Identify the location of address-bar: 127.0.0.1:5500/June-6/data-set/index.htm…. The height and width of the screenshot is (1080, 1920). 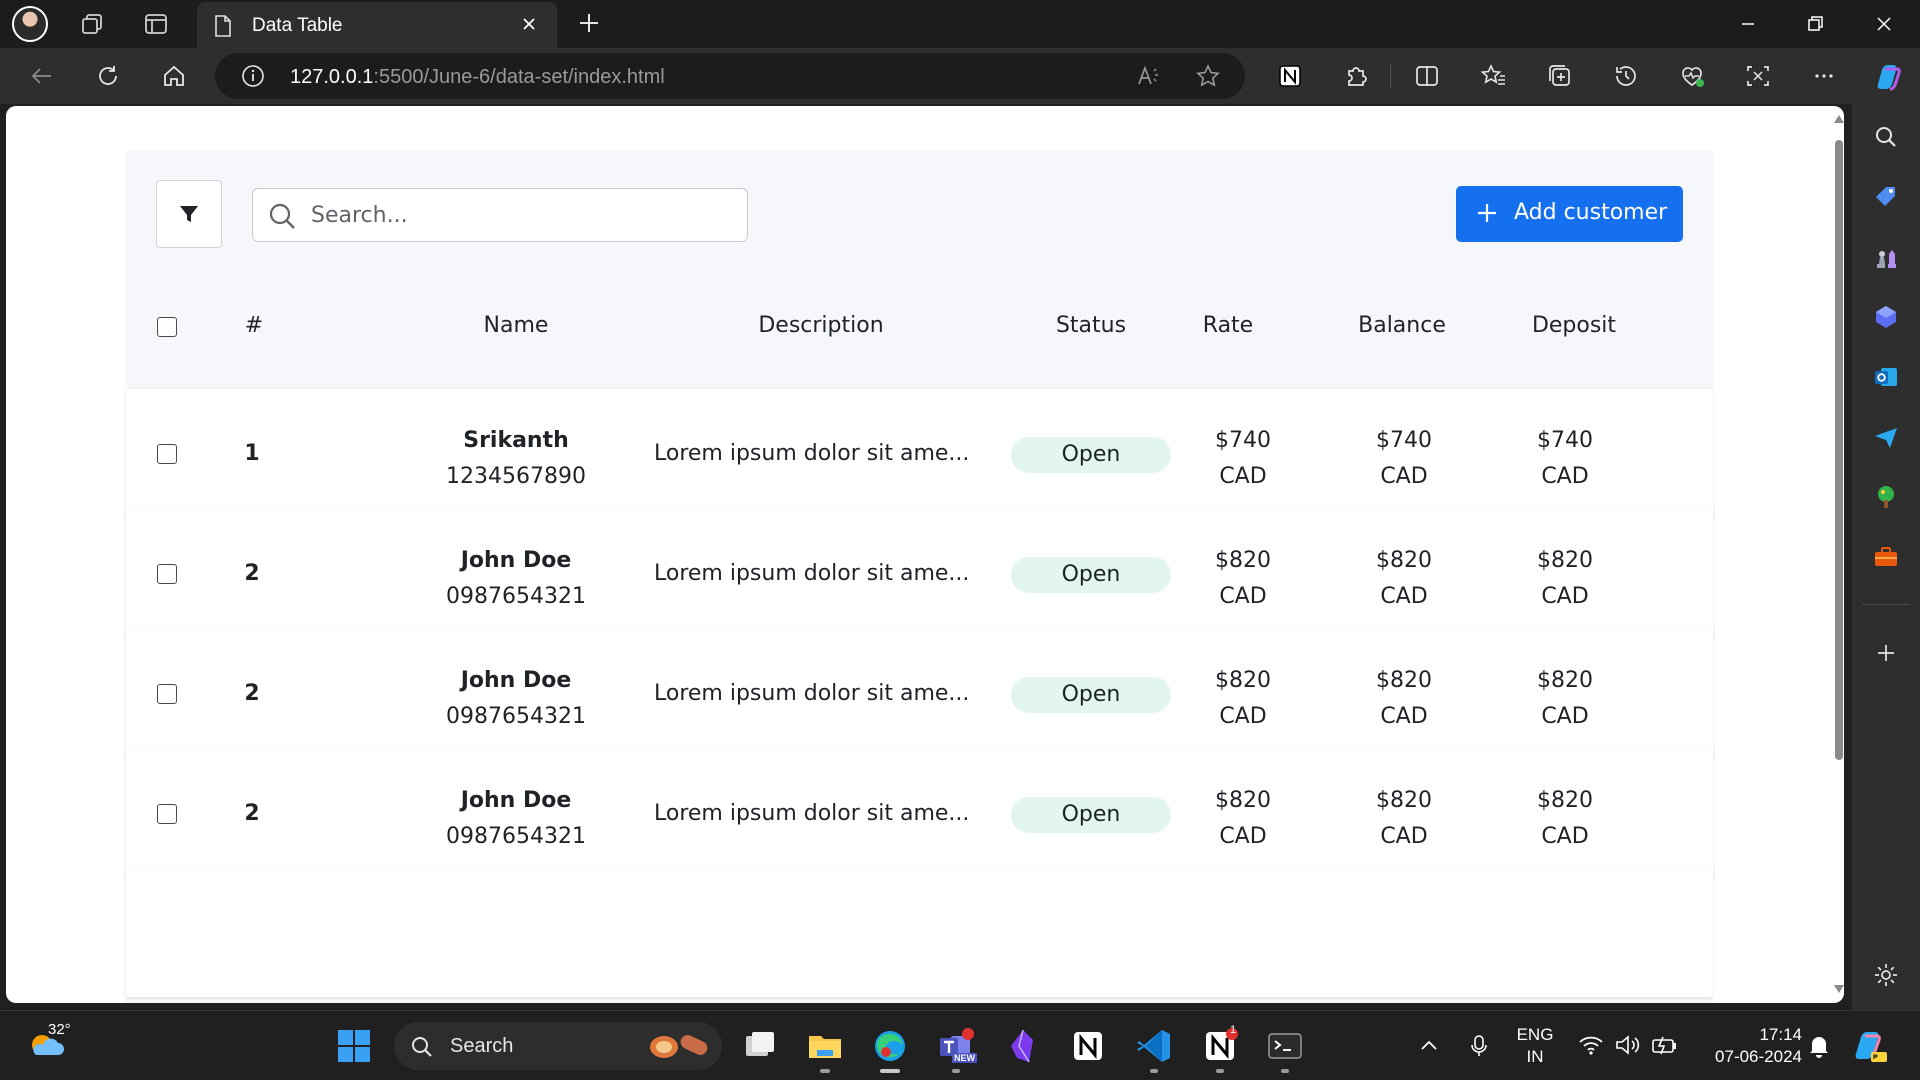
(730, 76).